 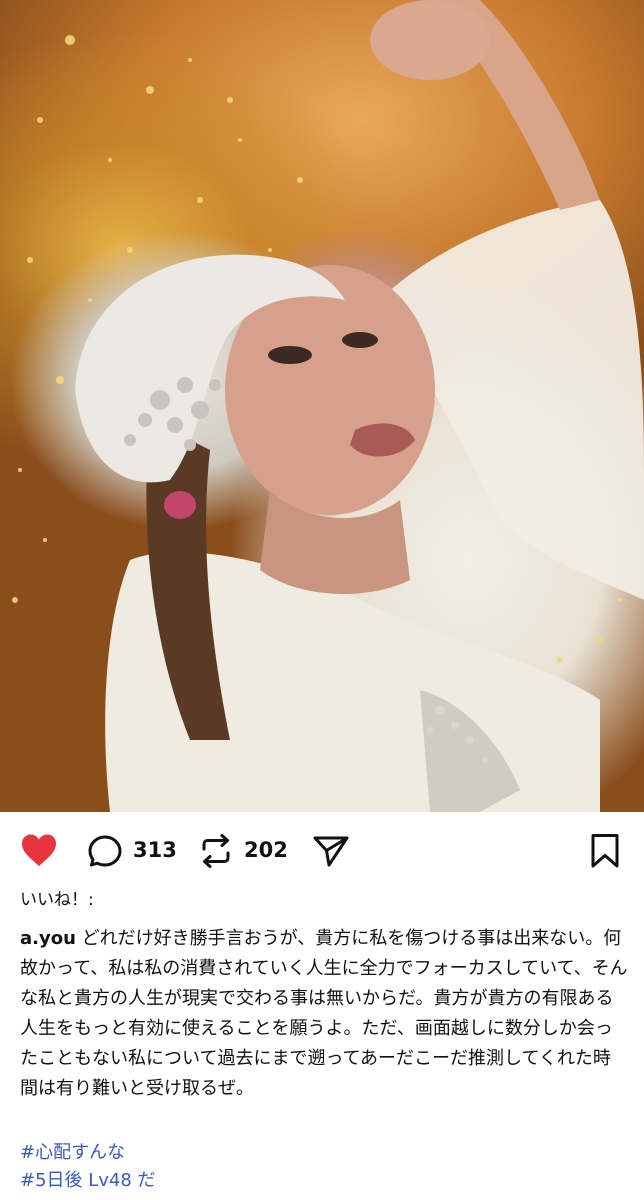 What do you see at coordinates (605, 853) in the screenshot?
I see `bookmark-icon` at bounding box center [605, 853].